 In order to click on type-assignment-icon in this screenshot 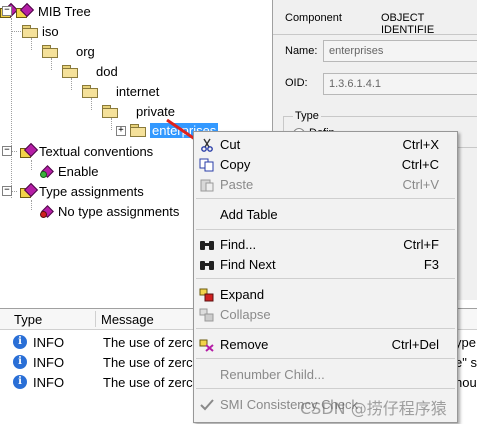, I will do `click(47, 211)`.